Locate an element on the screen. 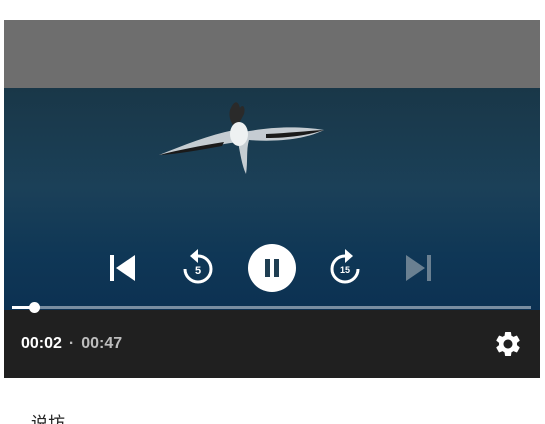 The image size is (545, 424). skip-previous-icon is located at coordinates (122, 268).